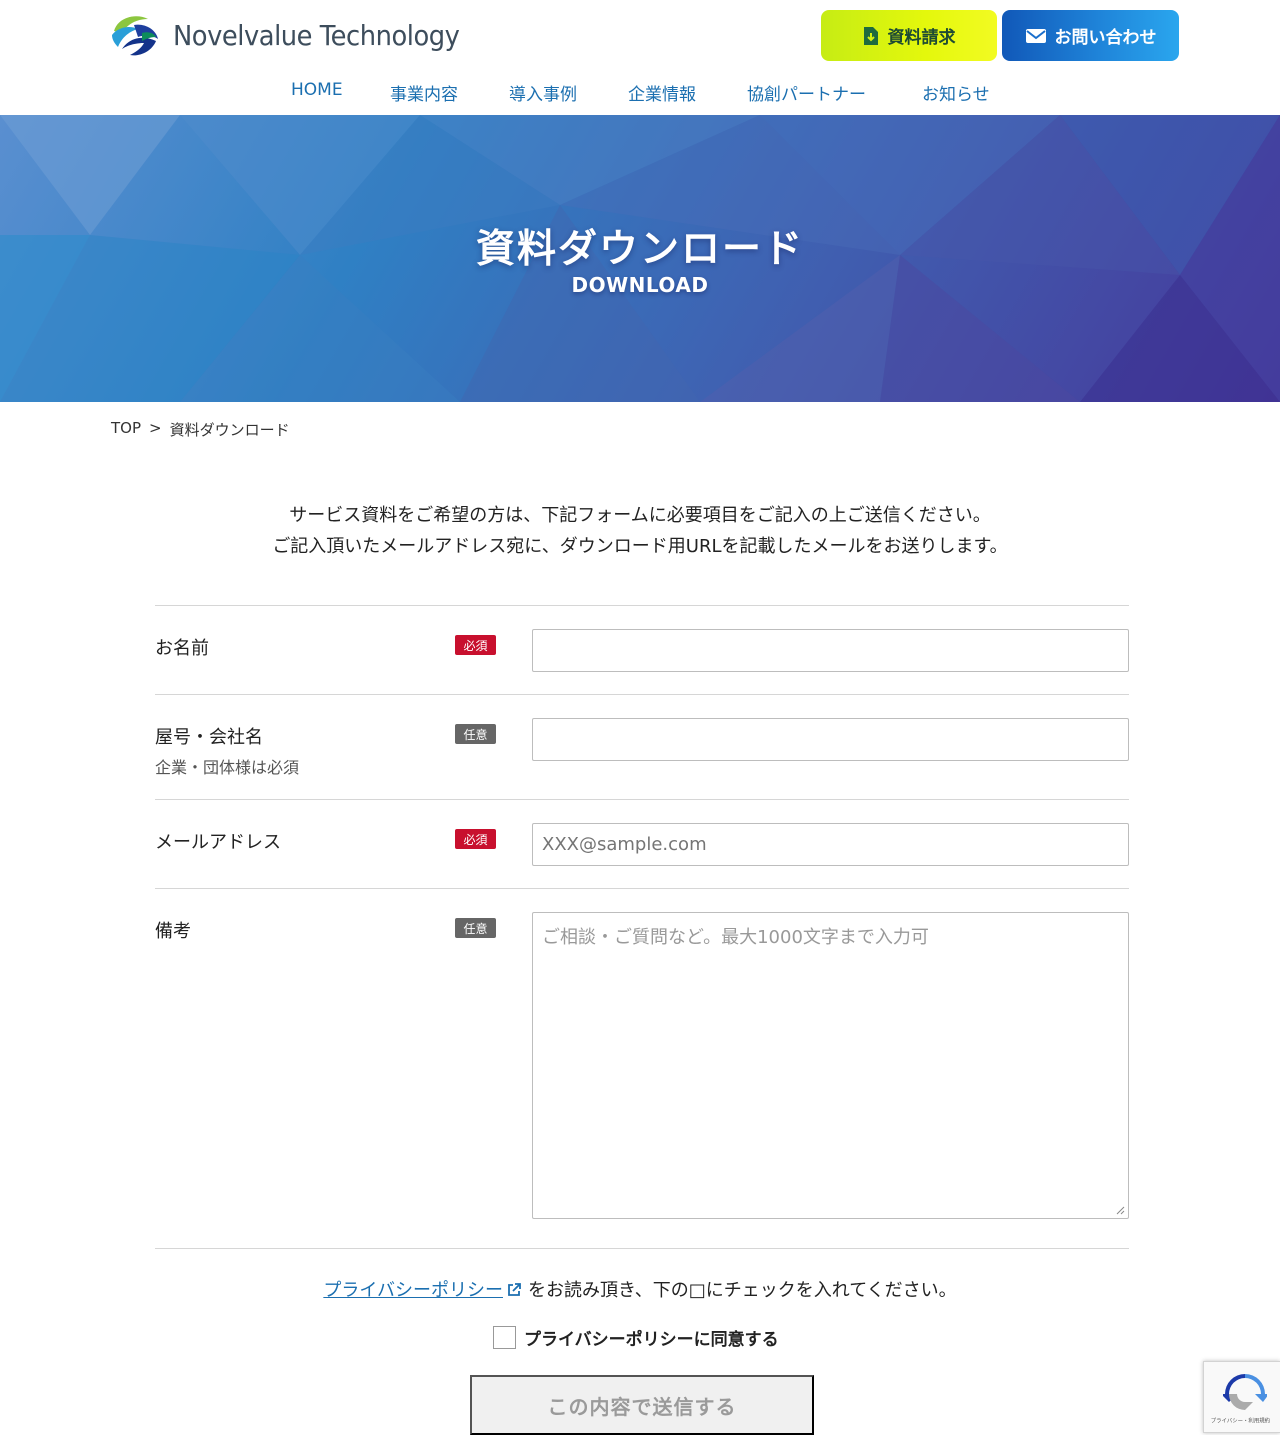 The width and height of the screenshot is (1280, 1435). Describe the element at coordinates (316, 35) in the screenshot. I see `logo-text: Novelvalue Technology` at that location.